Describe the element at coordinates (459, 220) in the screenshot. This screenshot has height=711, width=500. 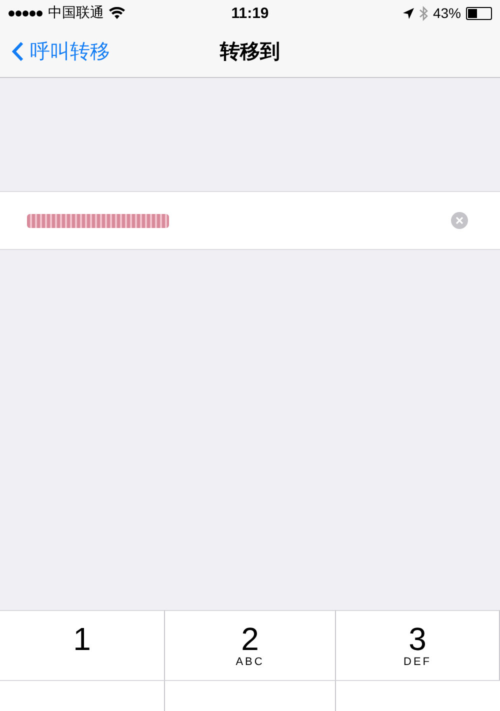
I see `clear-icon` at that location.